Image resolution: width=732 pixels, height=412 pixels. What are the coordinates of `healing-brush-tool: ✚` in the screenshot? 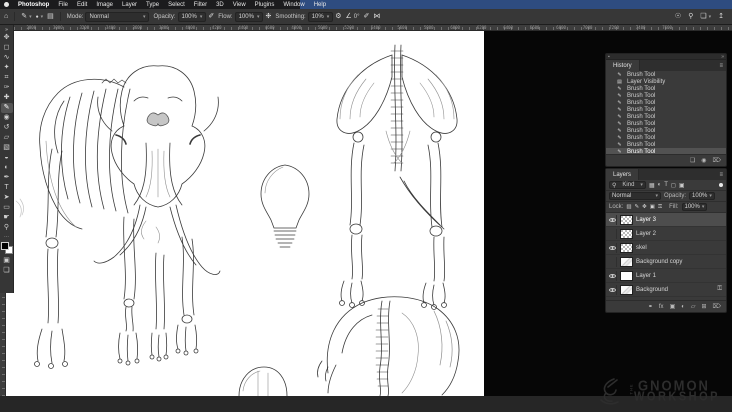 It's located at (7, 98).